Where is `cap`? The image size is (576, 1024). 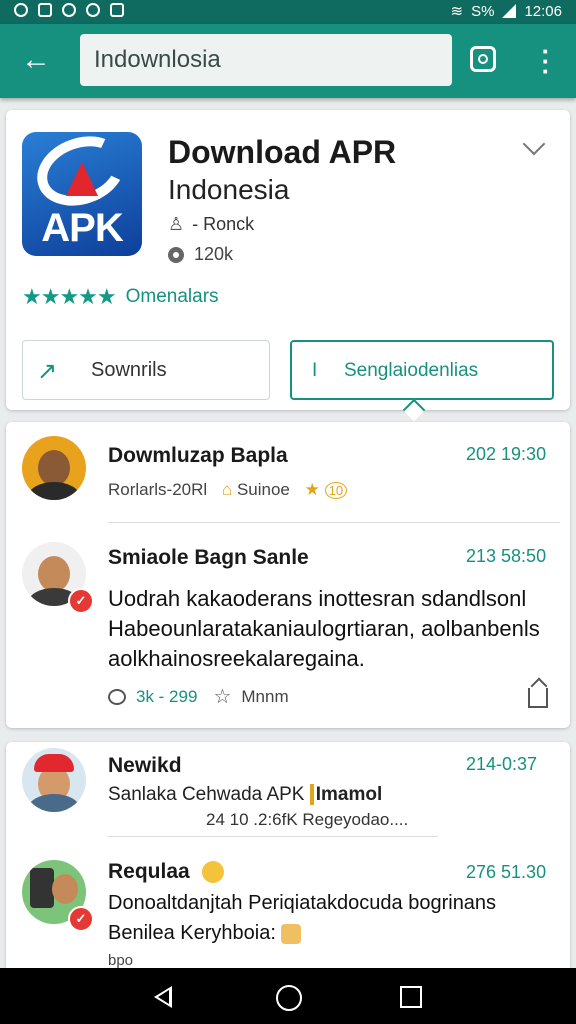
cap is located at coordinates (54, 763).